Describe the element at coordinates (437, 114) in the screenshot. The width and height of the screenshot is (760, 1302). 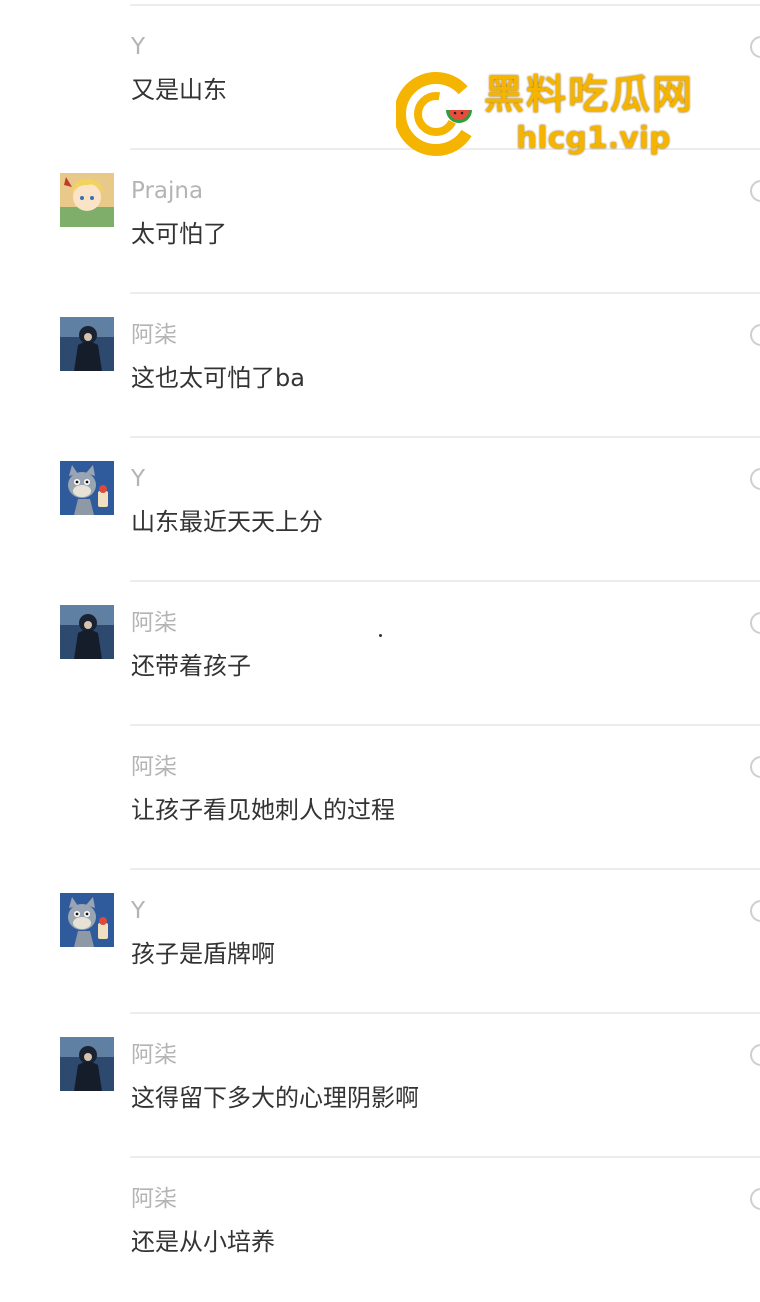
I see `watermelon-logo-icon` at that location.